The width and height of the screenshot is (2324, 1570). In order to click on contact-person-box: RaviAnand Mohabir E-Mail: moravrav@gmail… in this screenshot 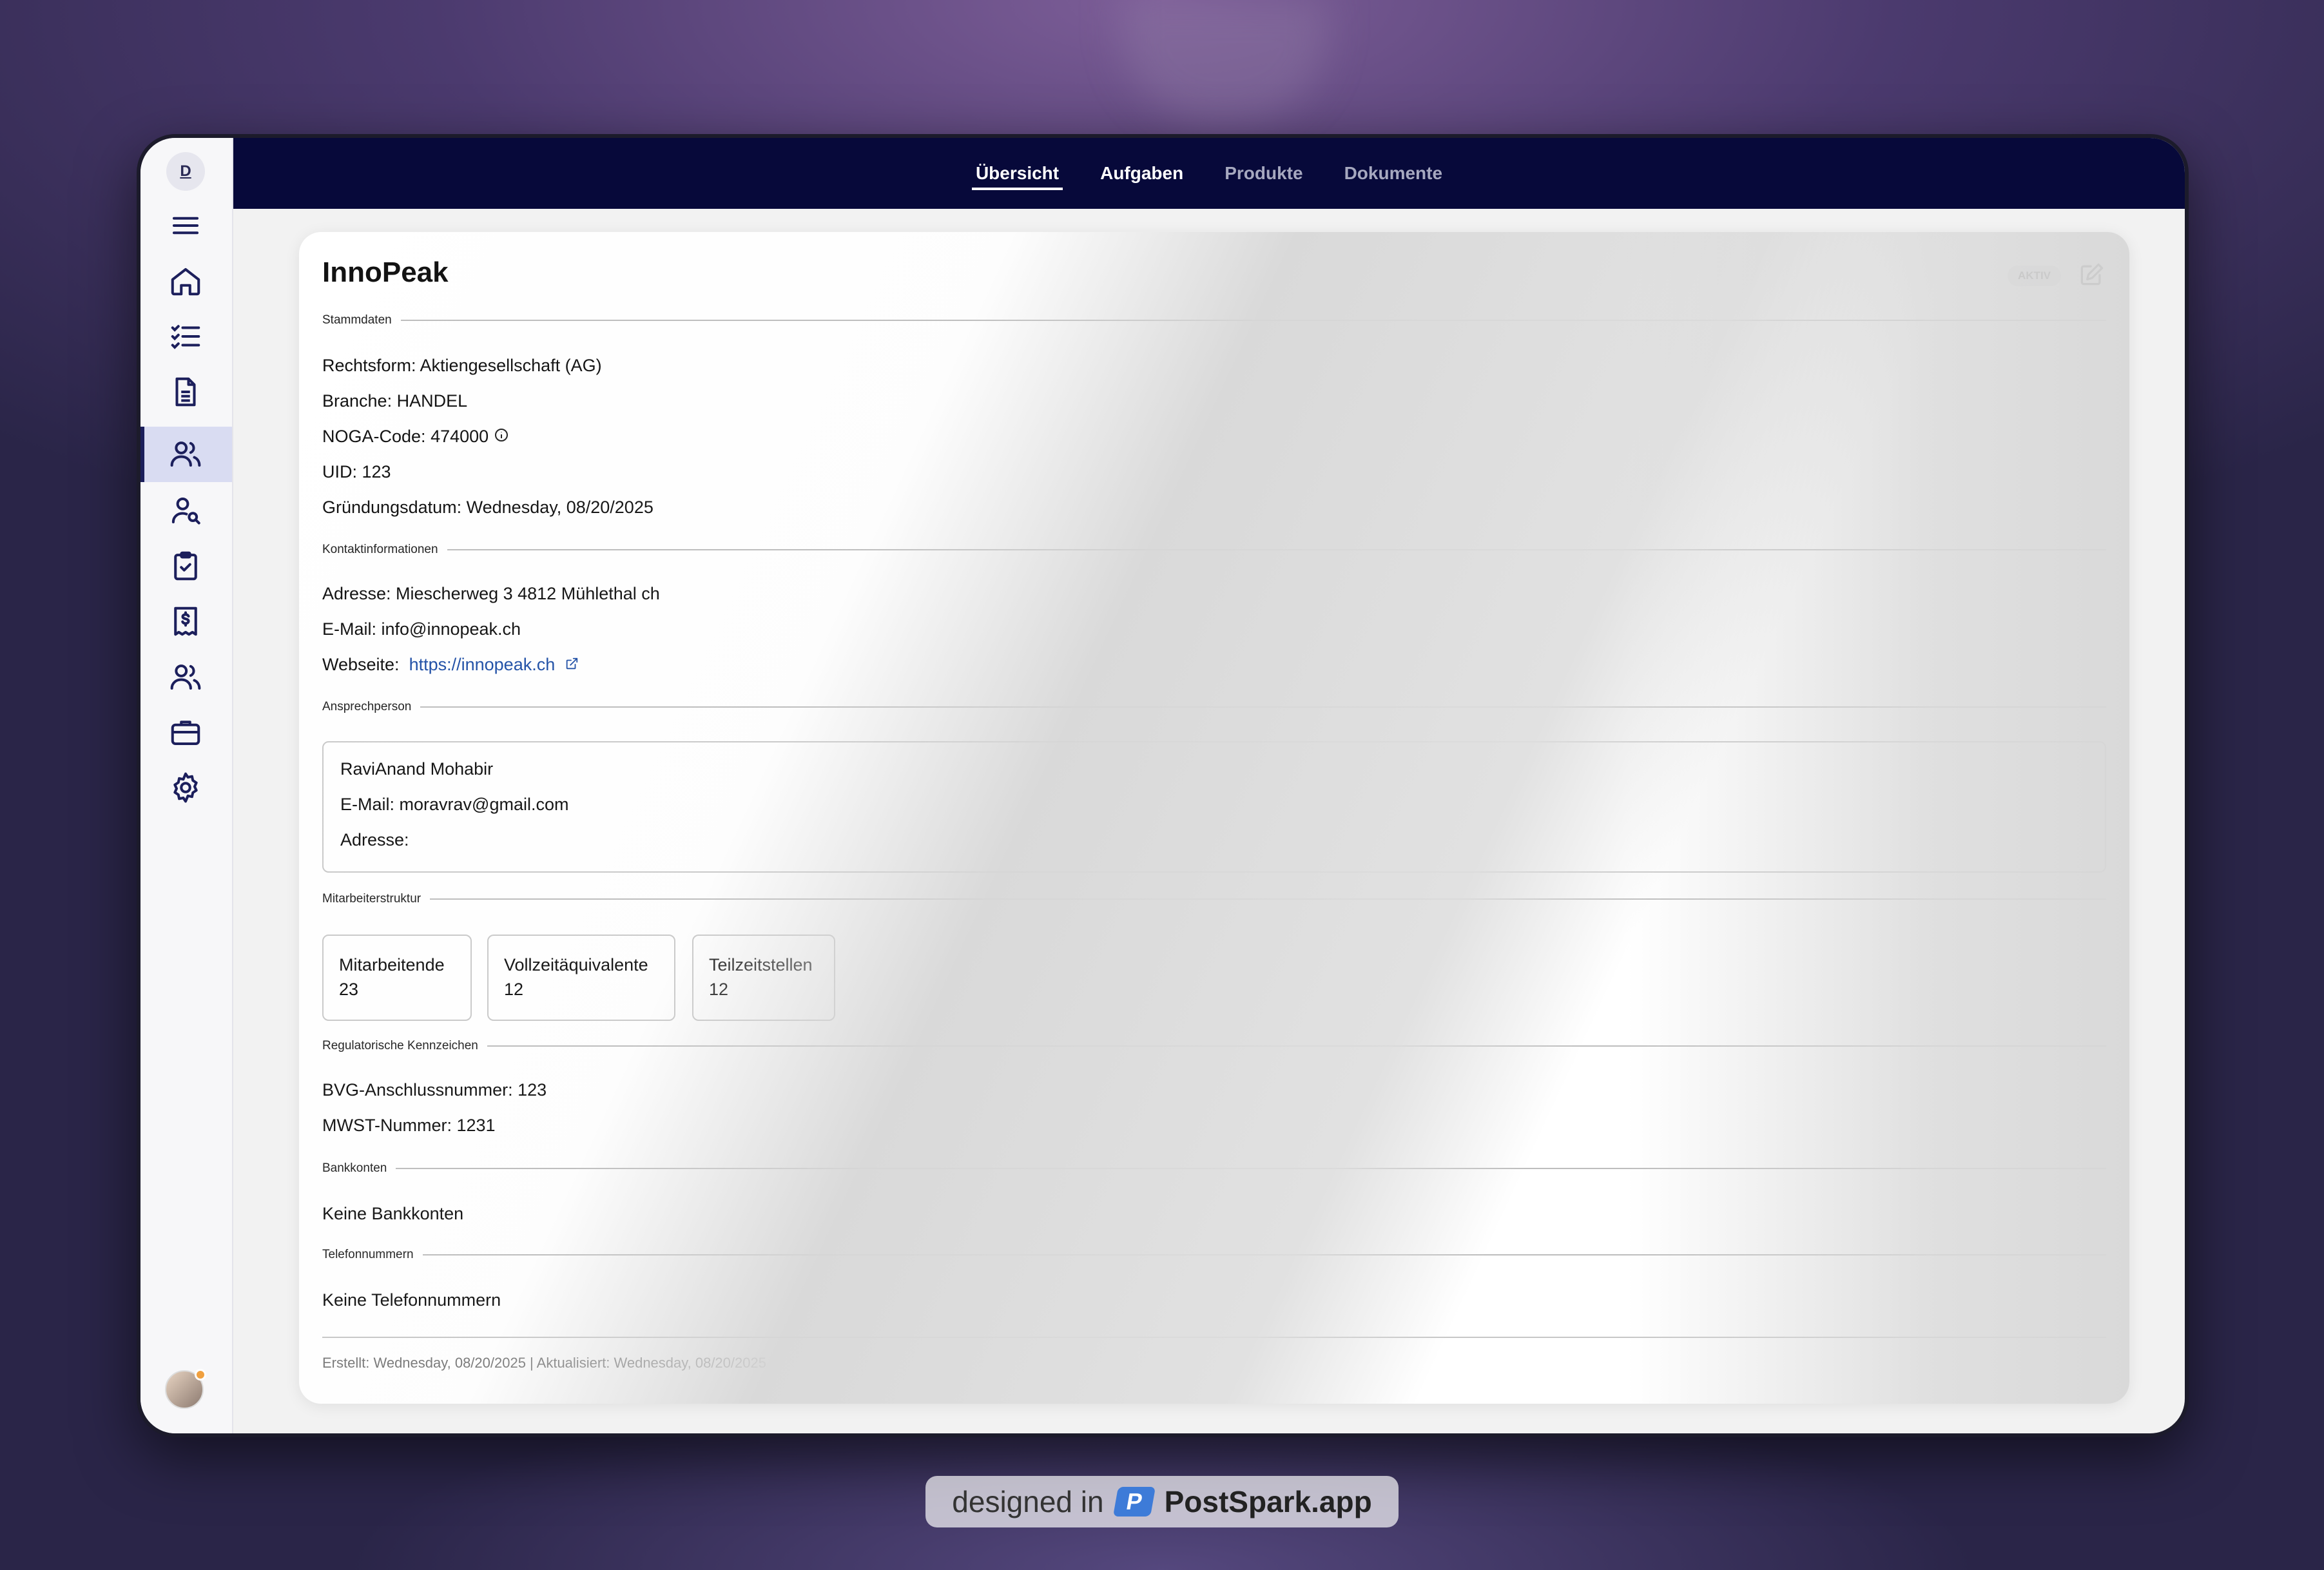, I will do `click(1214, 807)`.